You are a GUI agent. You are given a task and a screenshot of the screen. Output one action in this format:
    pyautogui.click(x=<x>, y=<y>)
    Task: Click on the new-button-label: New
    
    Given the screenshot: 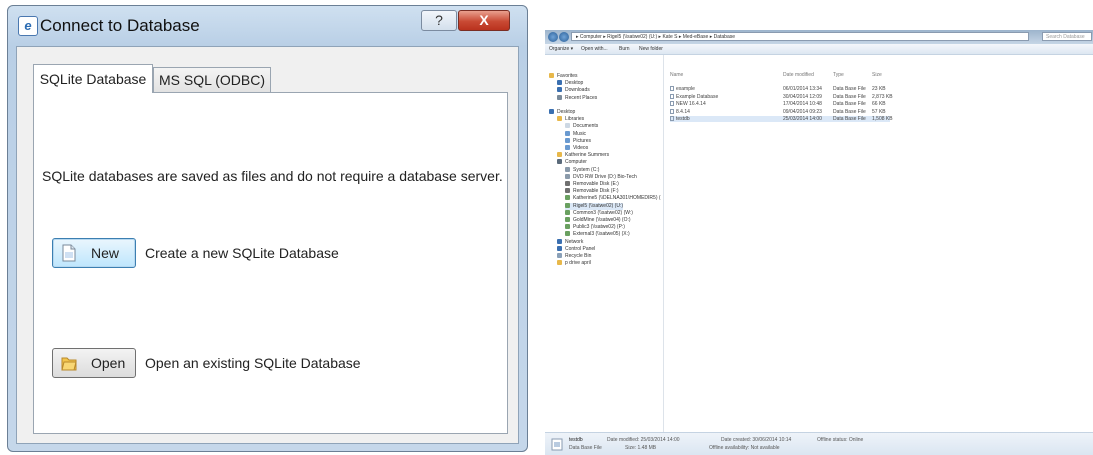 What is the action you would take?
    pyautogui.click(x=105, y=253)
    